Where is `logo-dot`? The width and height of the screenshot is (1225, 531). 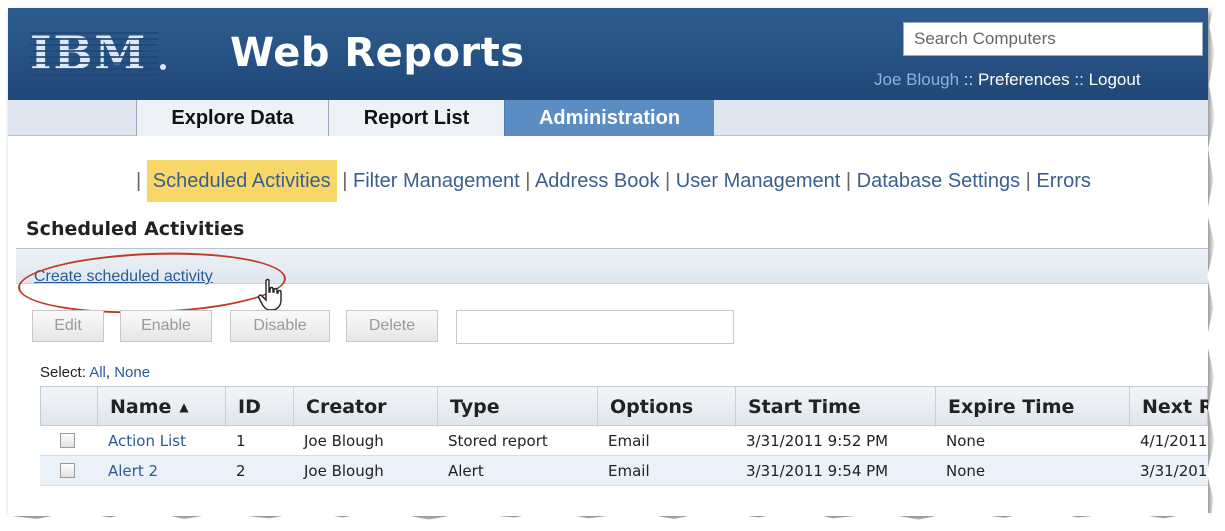 logo-dot is located at coordinates (163, 67).